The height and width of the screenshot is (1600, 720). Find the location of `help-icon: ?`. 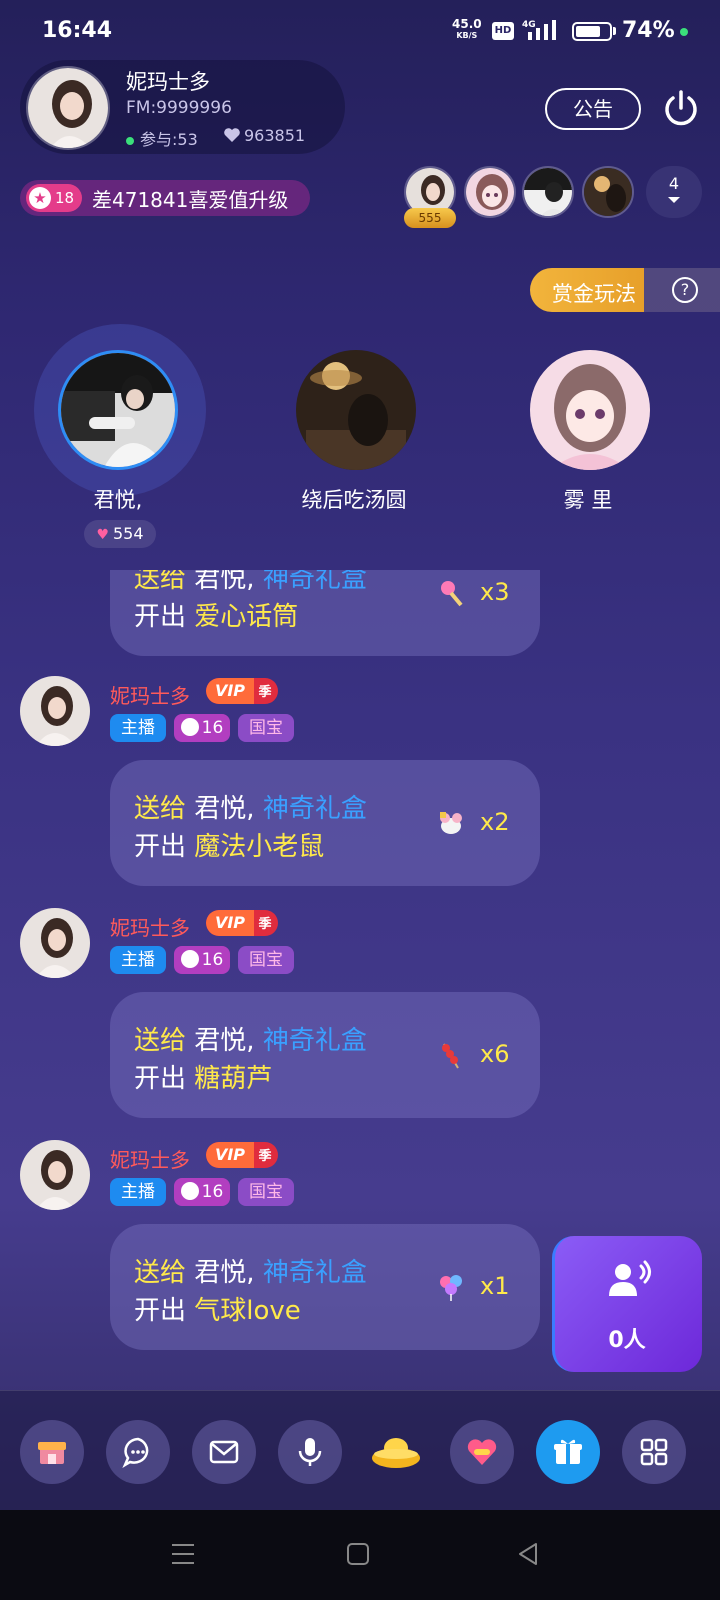

help-icon: ? is located at coordinates (685, 290).